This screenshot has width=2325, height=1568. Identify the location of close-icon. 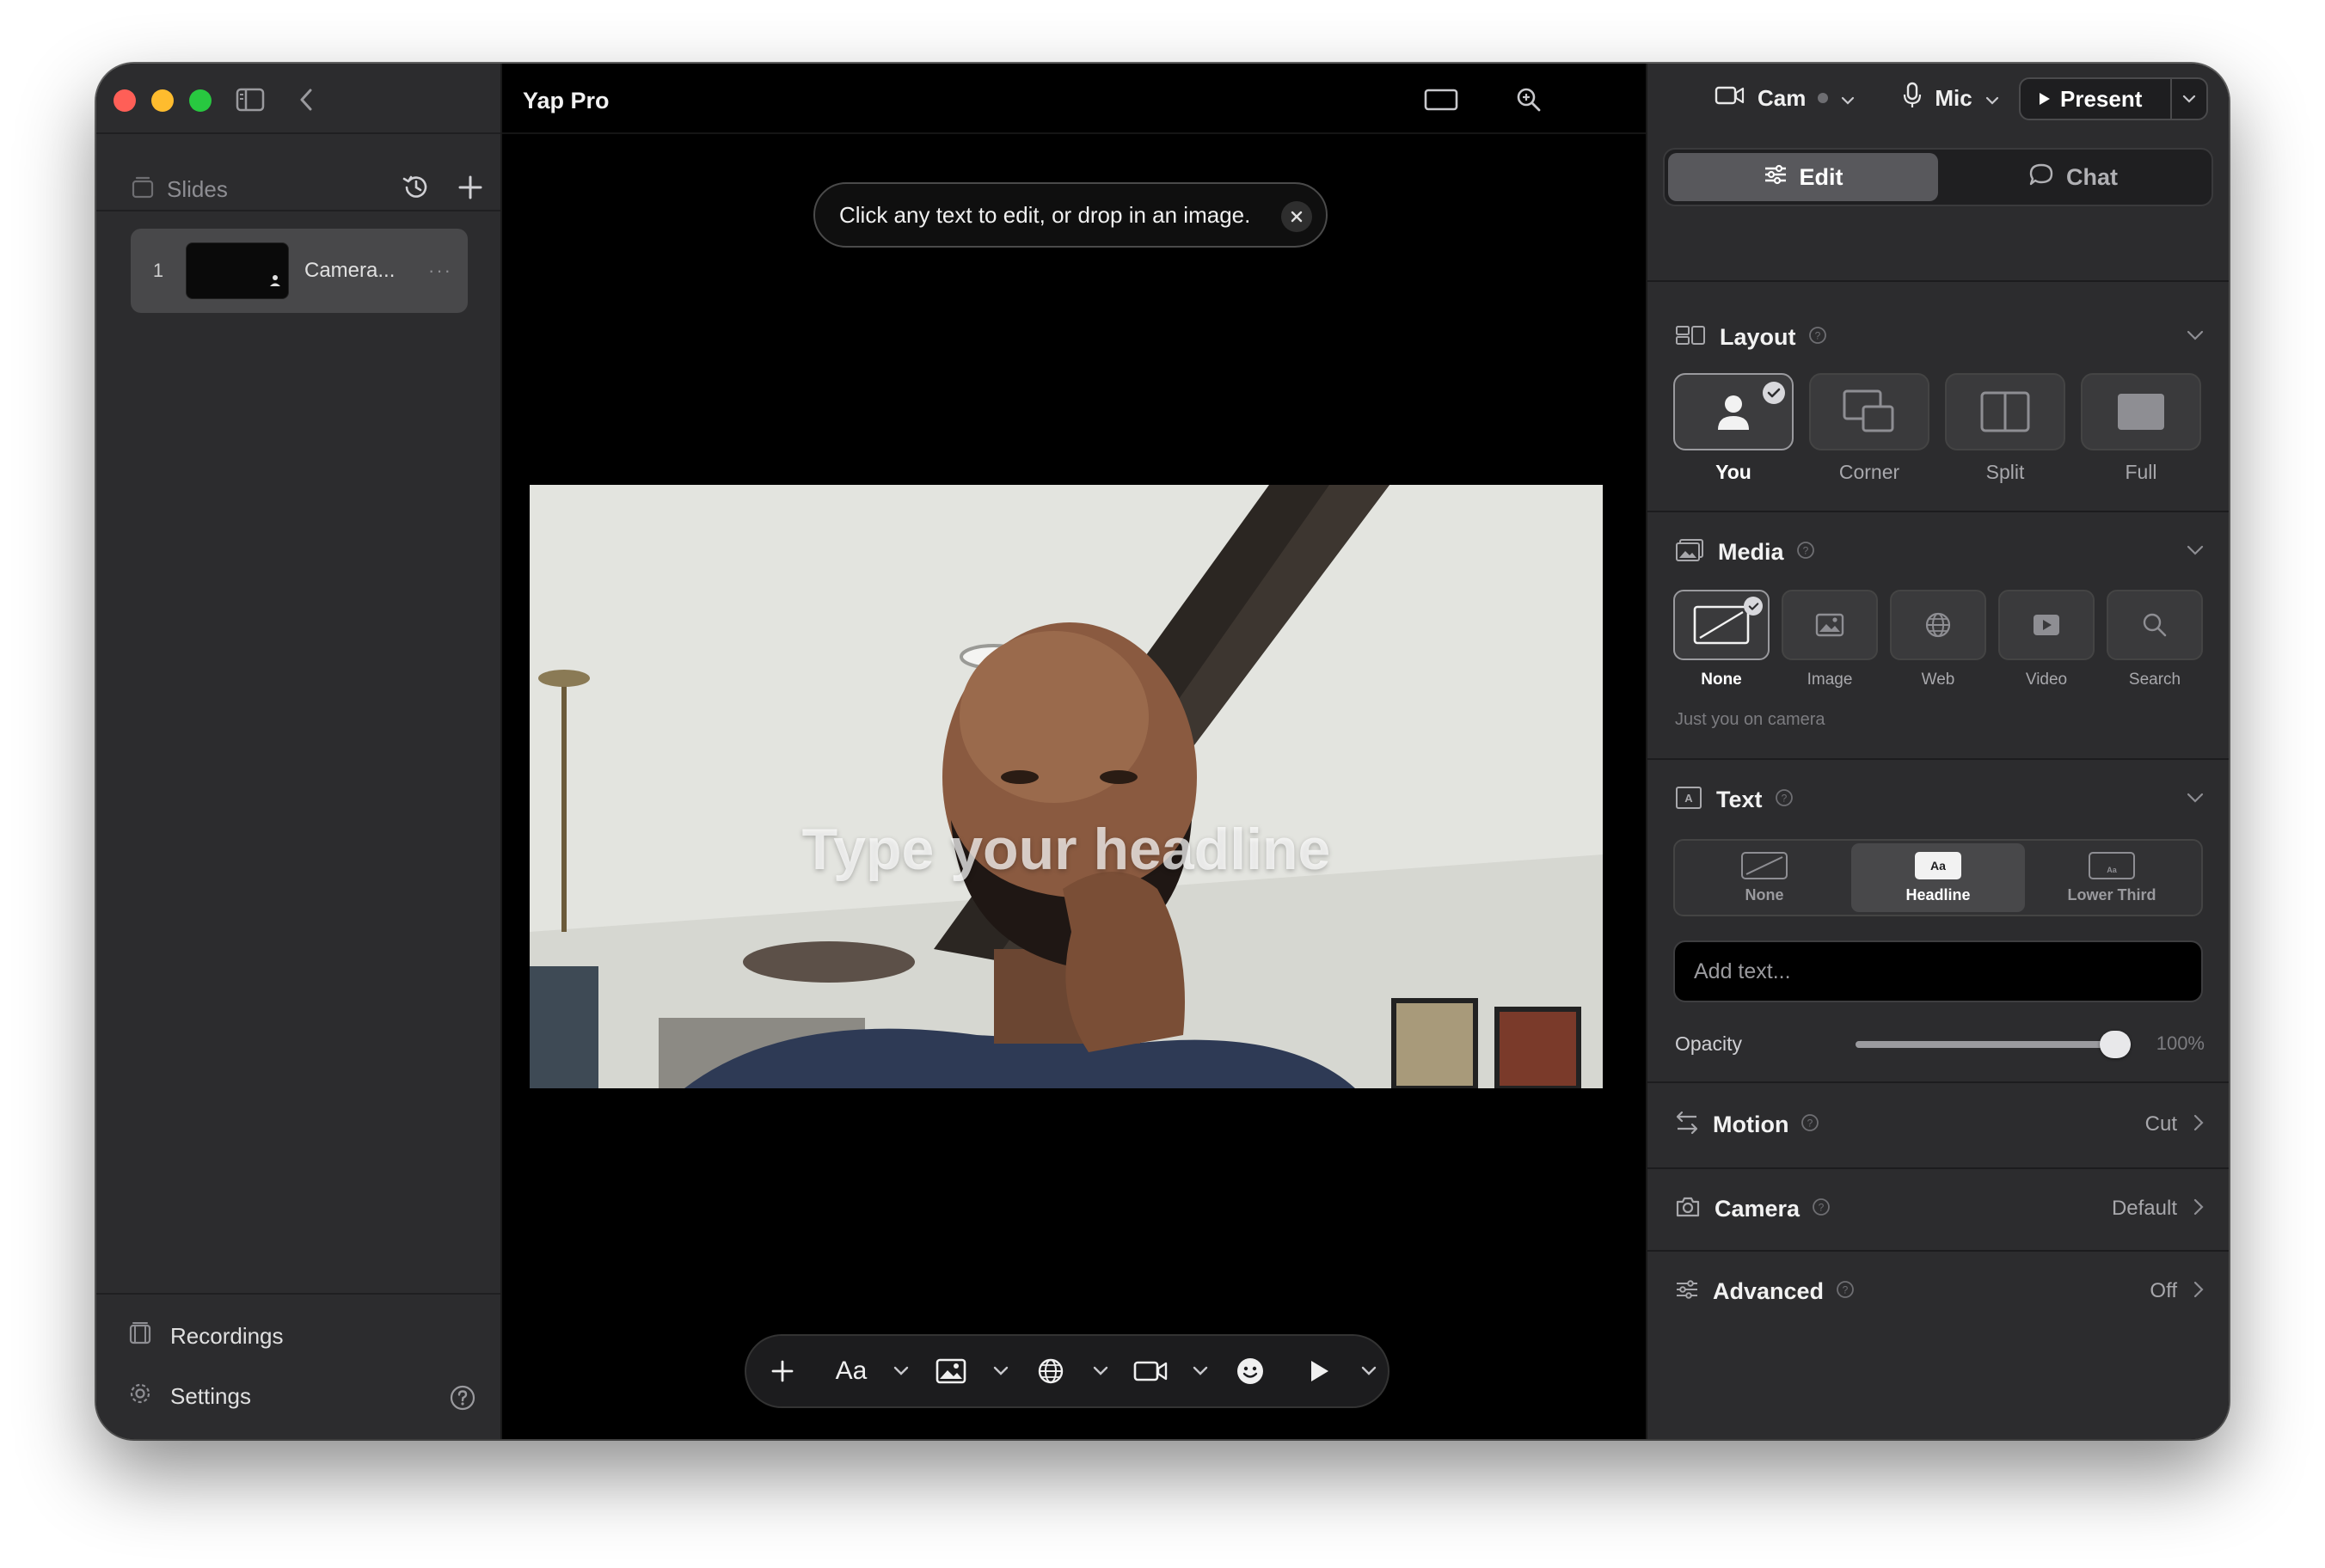
(1297, 217).